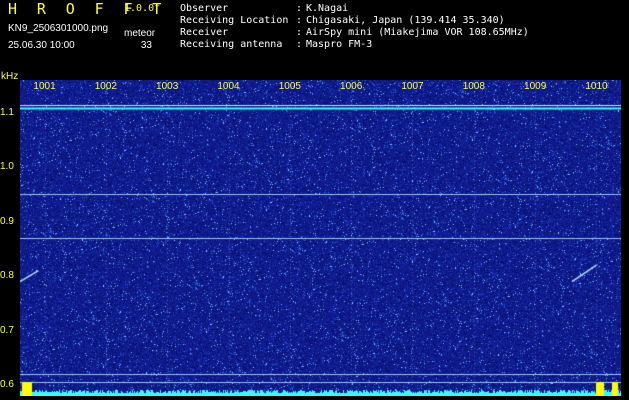  Describe the element at coordinates (7, 385) in the screenshot. I see `y-tick-0-6: 0.6` at that location.